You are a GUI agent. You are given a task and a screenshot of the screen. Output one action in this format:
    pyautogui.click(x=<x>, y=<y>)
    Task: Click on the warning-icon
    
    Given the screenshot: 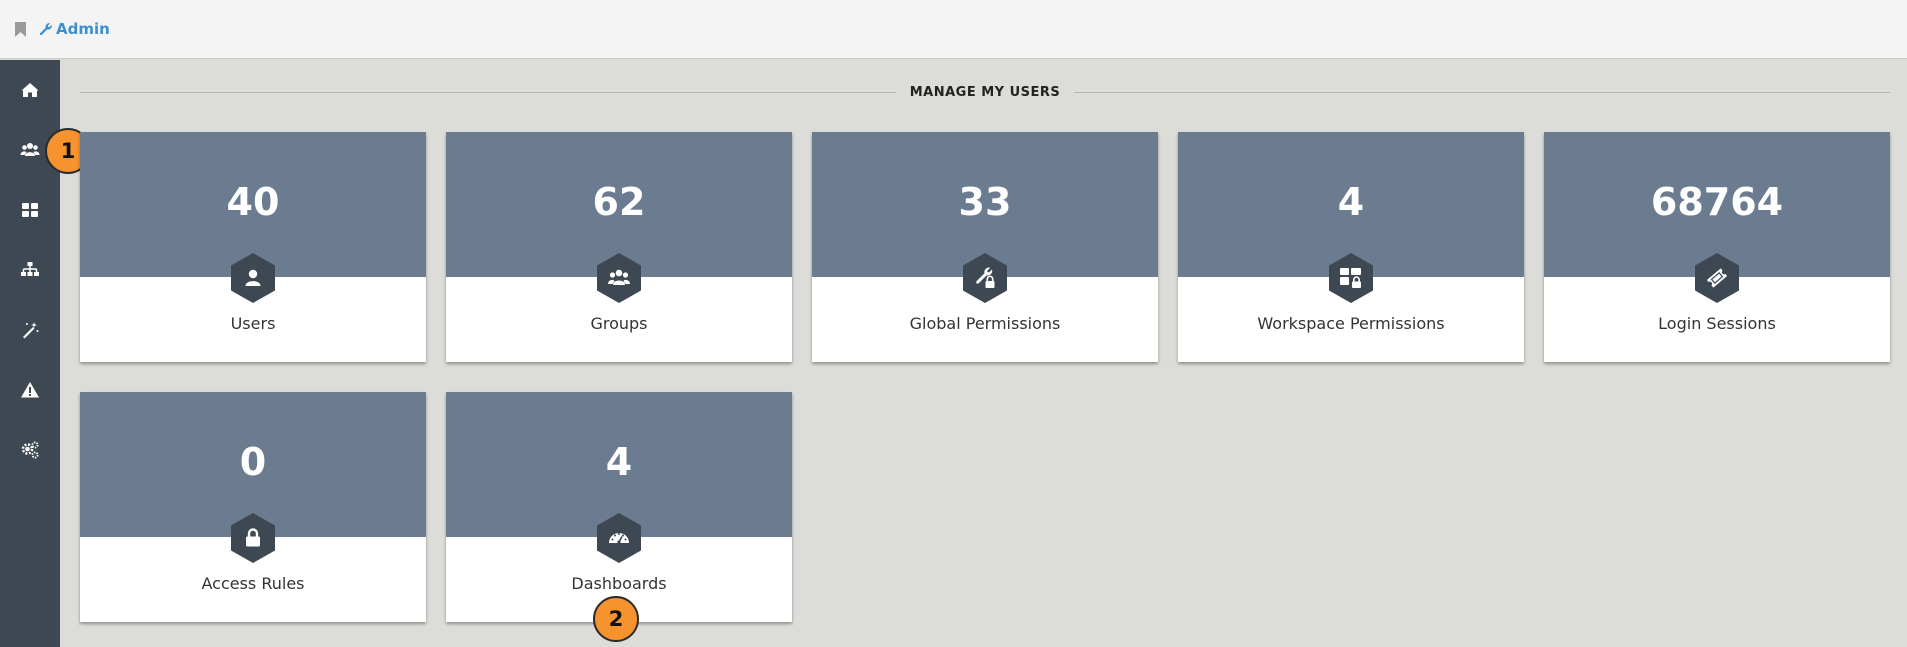 What is the action you would take?
    pyautogui.click(x=30, y=390)
    